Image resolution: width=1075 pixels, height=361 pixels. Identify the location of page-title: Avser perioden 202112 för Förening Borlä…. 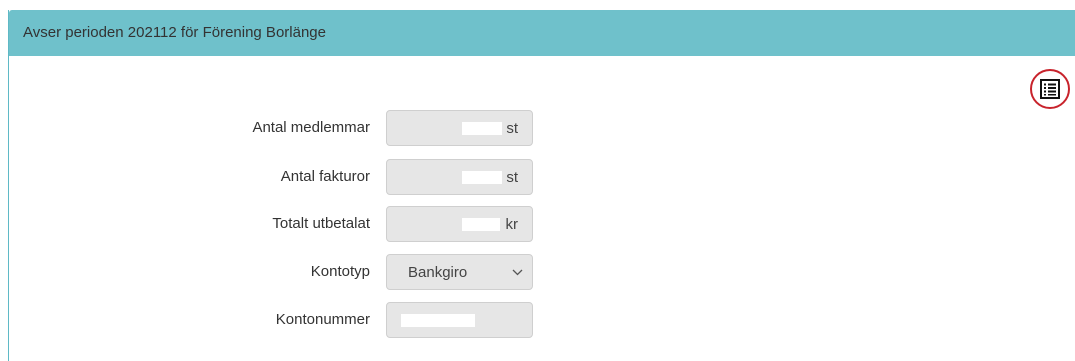
(174, 32).